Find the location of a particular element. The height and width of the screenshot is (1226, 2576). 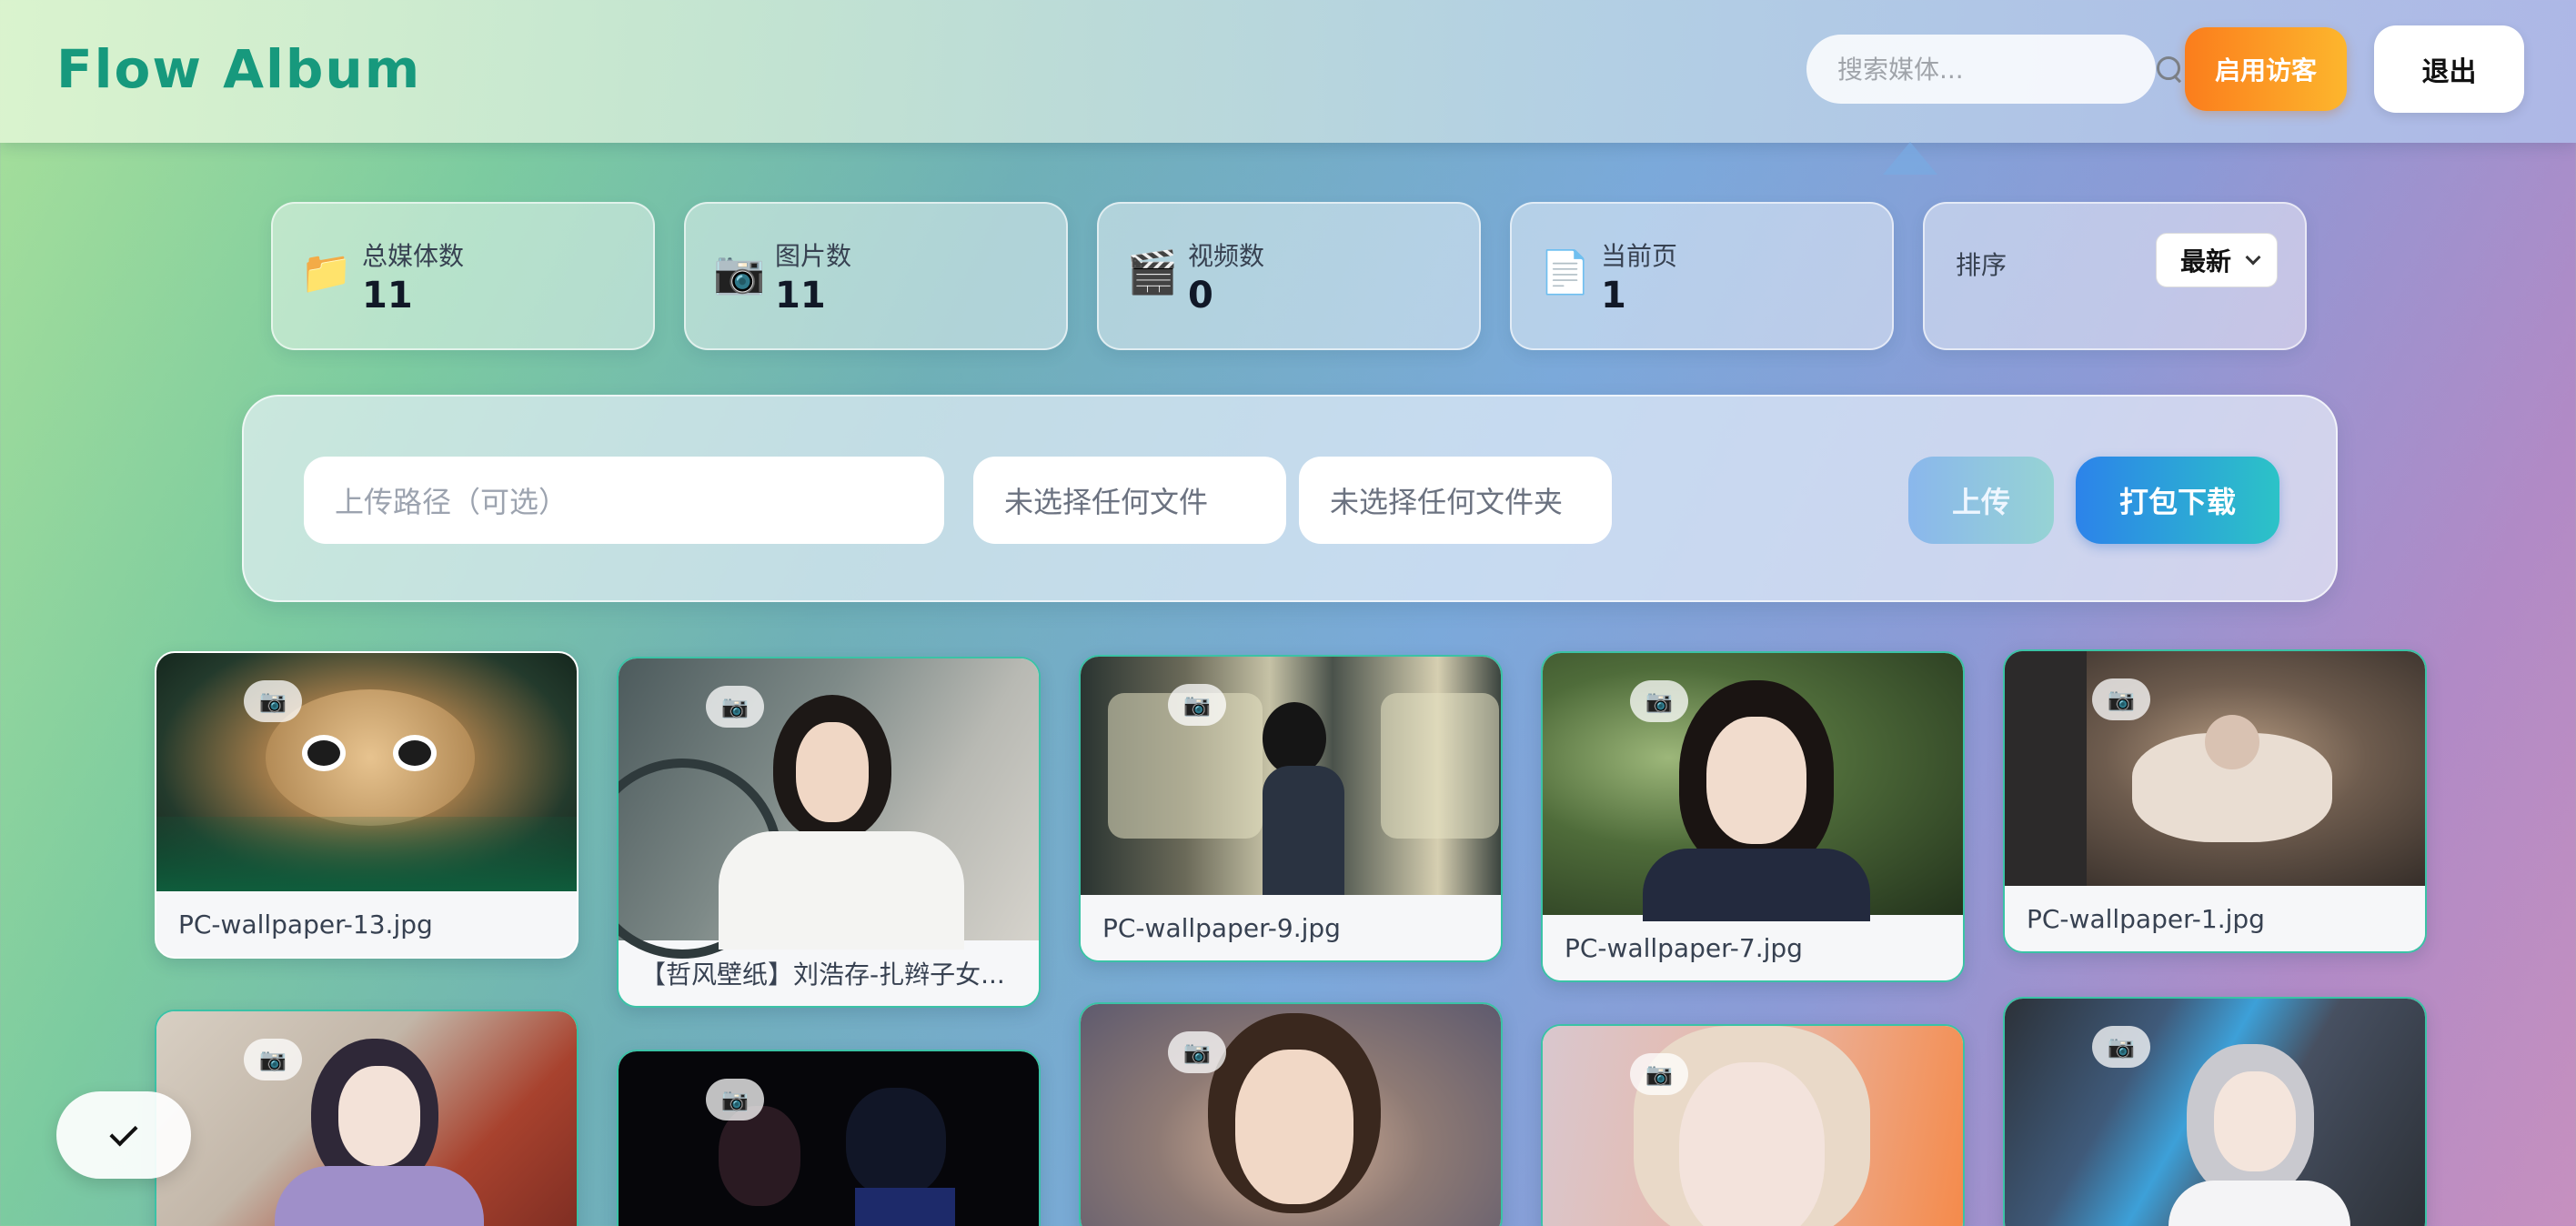

app-logo: Flow Album is located at coordinates (238, 69).